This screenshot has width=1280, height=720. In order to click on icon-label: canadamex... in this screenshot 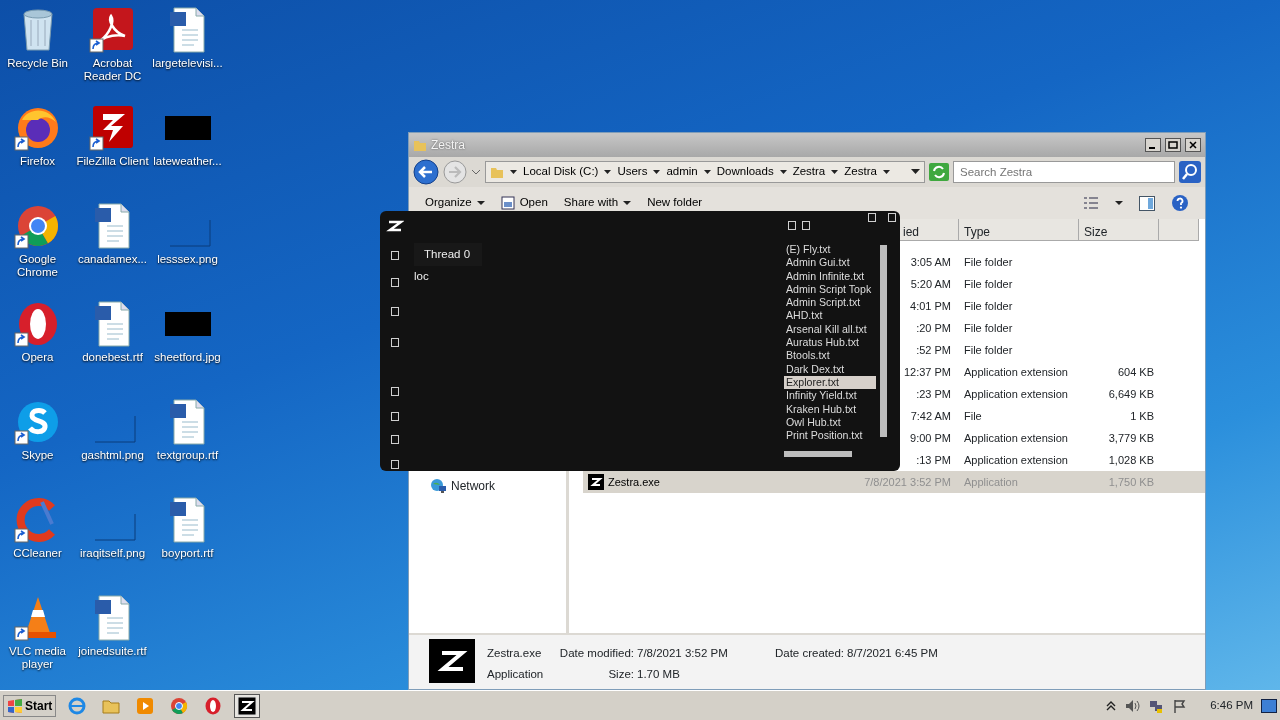, I will do `click(112, 259)`.